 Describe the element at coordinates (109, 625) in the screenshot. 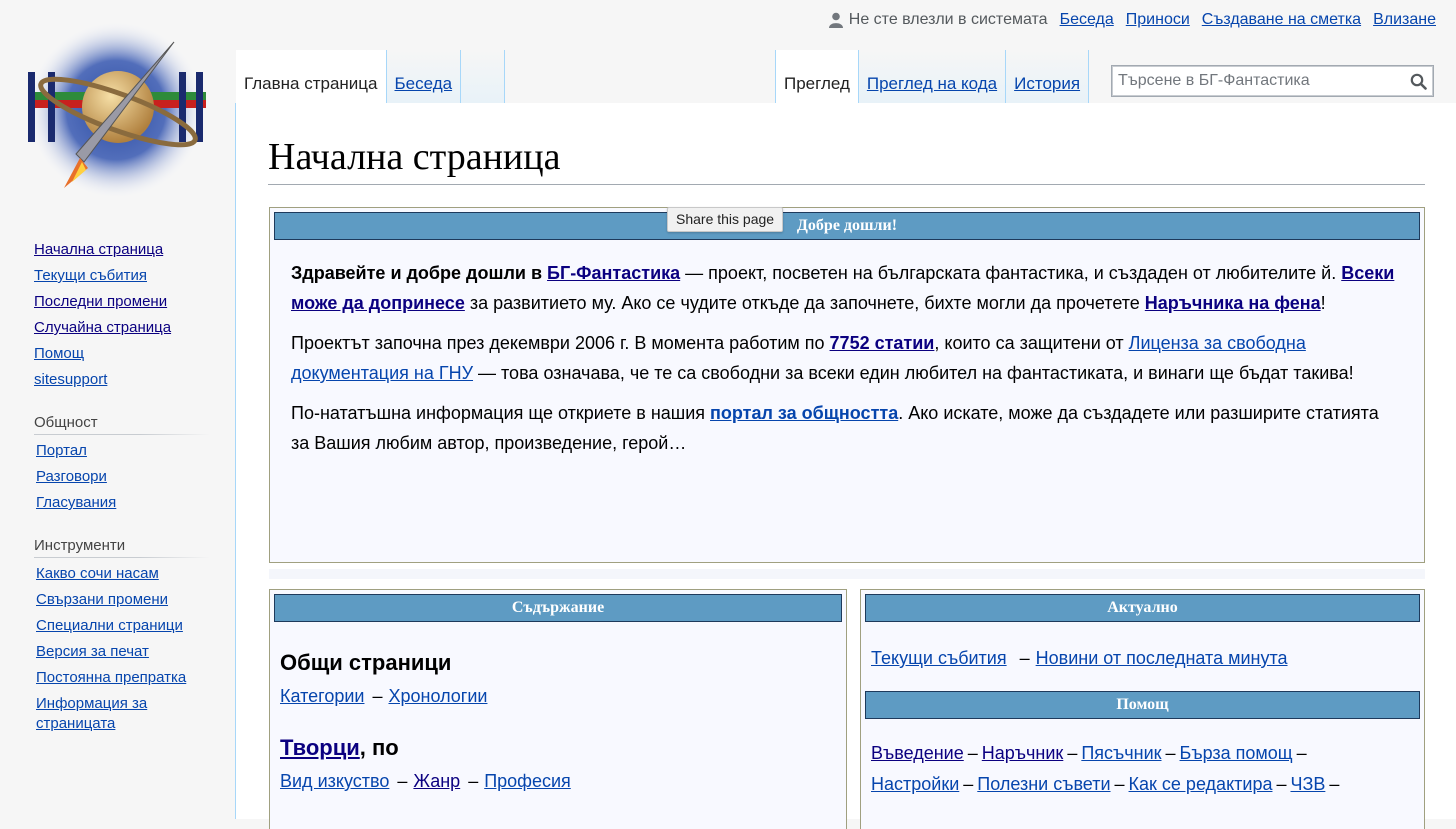

I see `sidebar-item-special-pages: Специални страници` at that location.